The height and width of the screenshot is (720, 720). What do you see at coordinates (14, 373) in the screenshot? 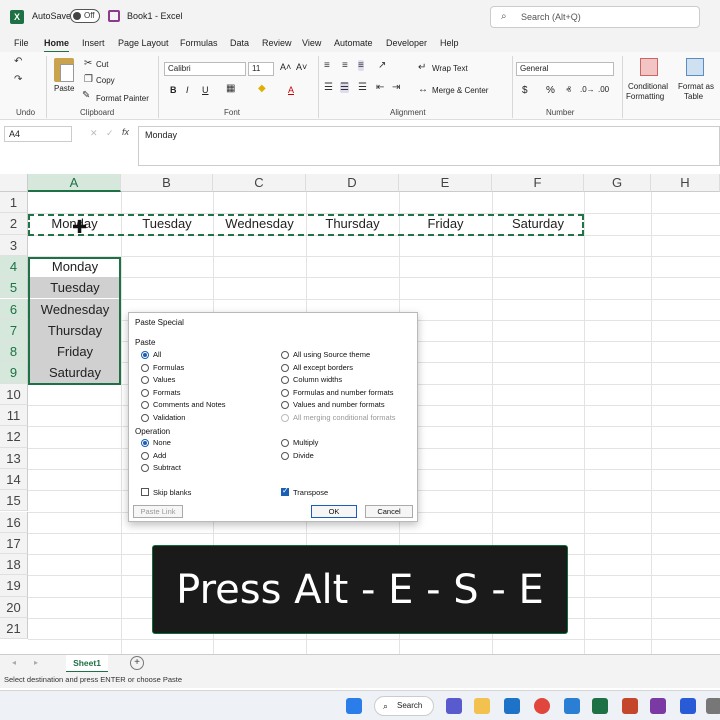
I see `row-header-9: 9` at bounding box center [14, 373].